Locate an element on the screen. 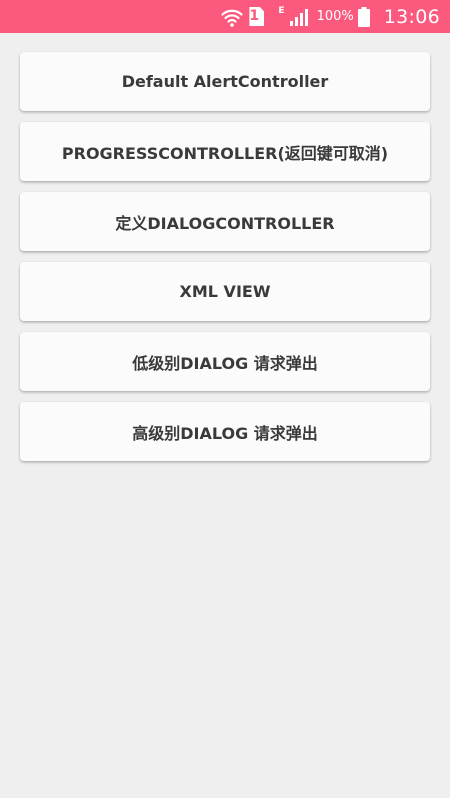  status-bar: 1 E 100% 13:06 is located at coordinates (225, 16).